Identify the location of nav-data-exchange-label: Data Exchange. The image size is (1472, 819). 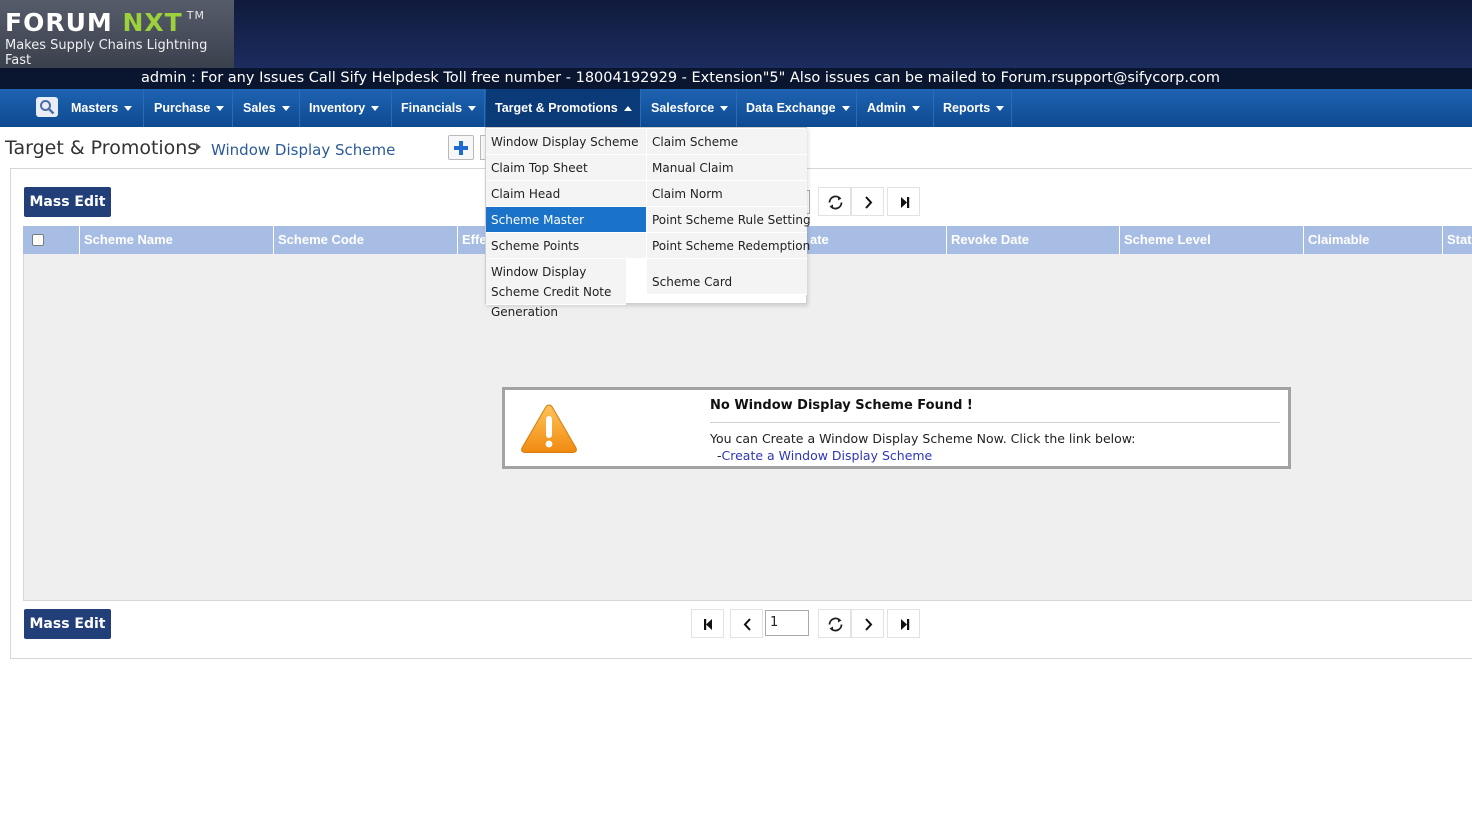
(791, 108).